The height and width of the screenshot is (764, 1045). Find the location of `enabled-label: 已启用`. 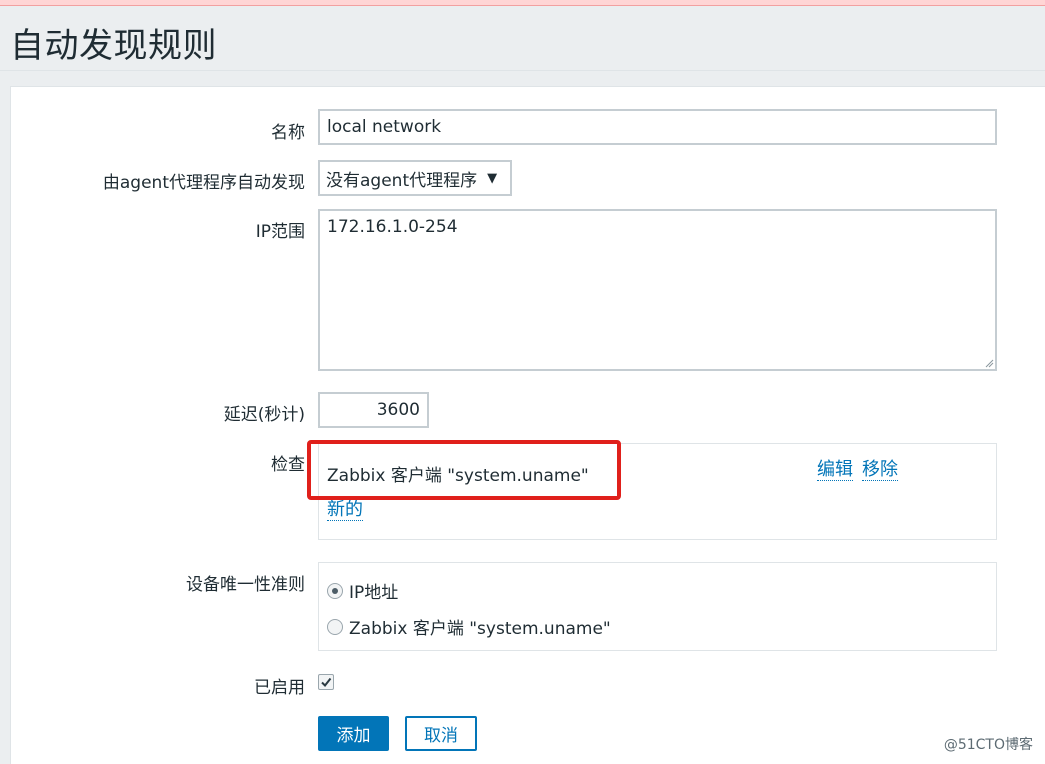

enabled-label: 已启用 is located at coordinates (279, 688).